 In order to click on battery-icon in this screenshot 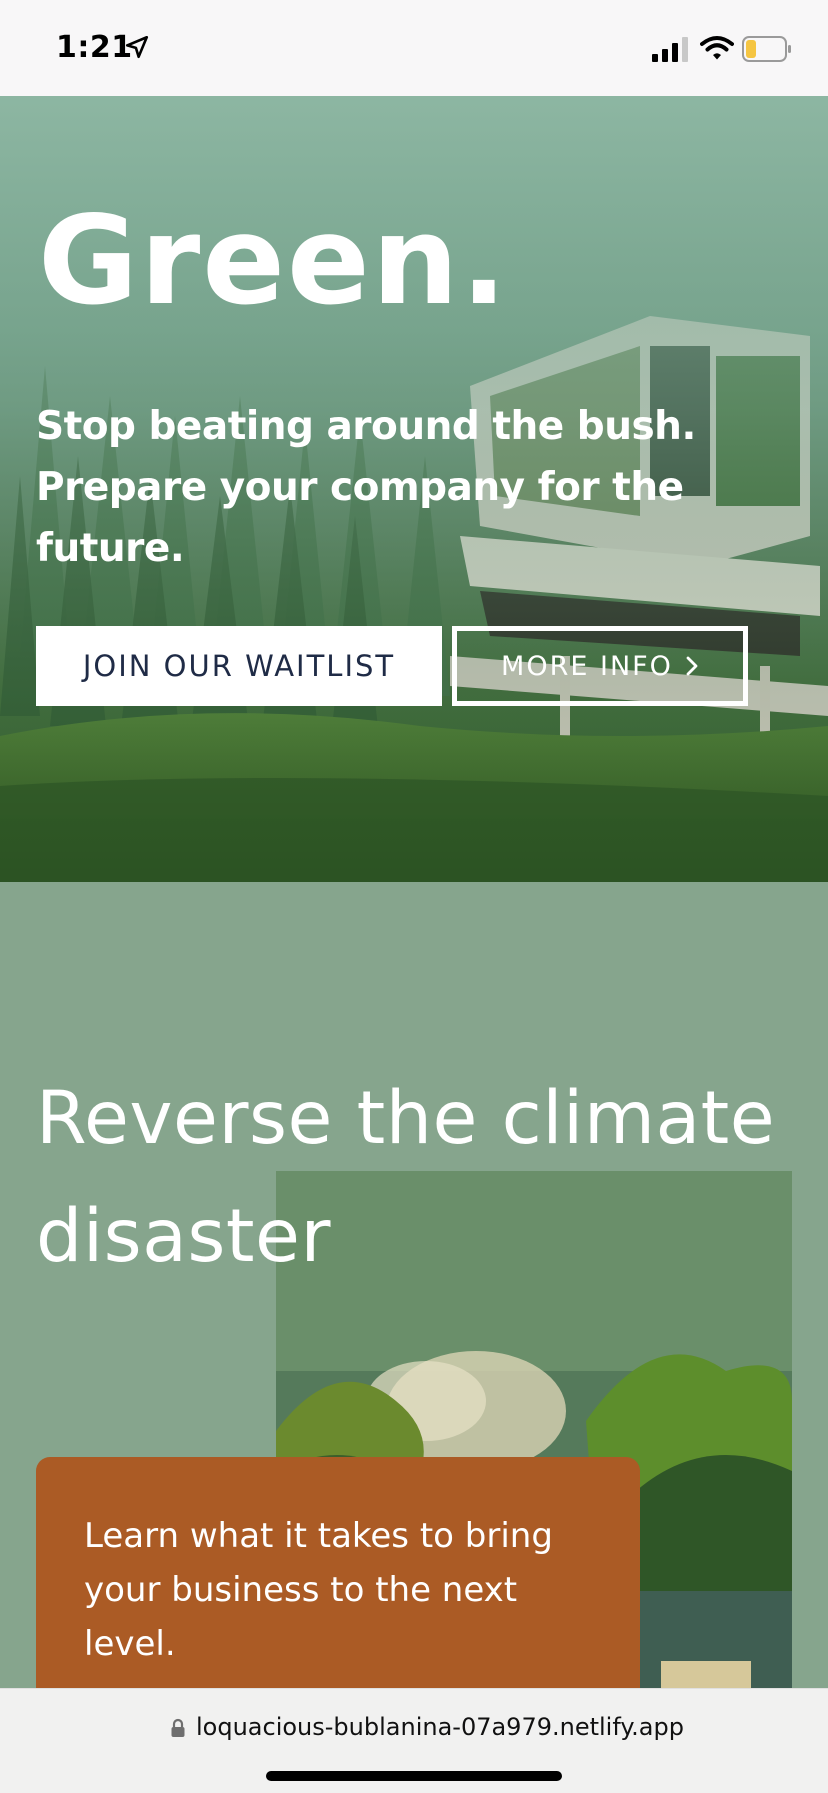, I will do `click(766, 49)`.